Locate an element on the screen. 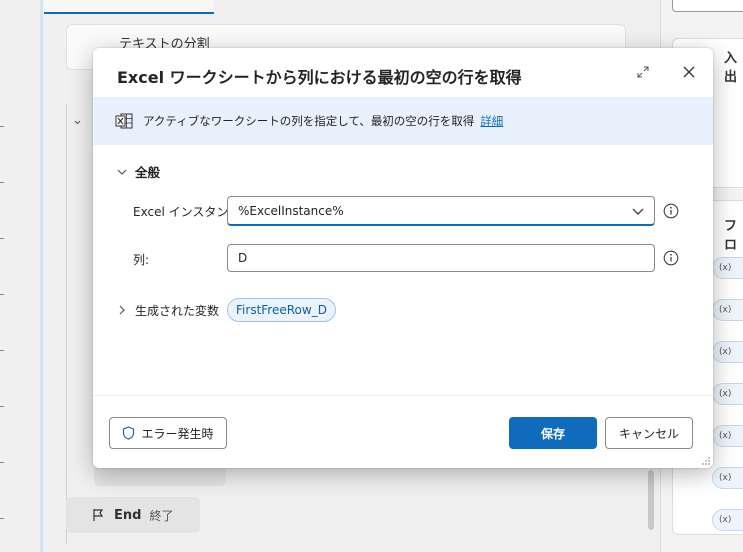  chevron-right-icon is located at coordinates (122, 310).